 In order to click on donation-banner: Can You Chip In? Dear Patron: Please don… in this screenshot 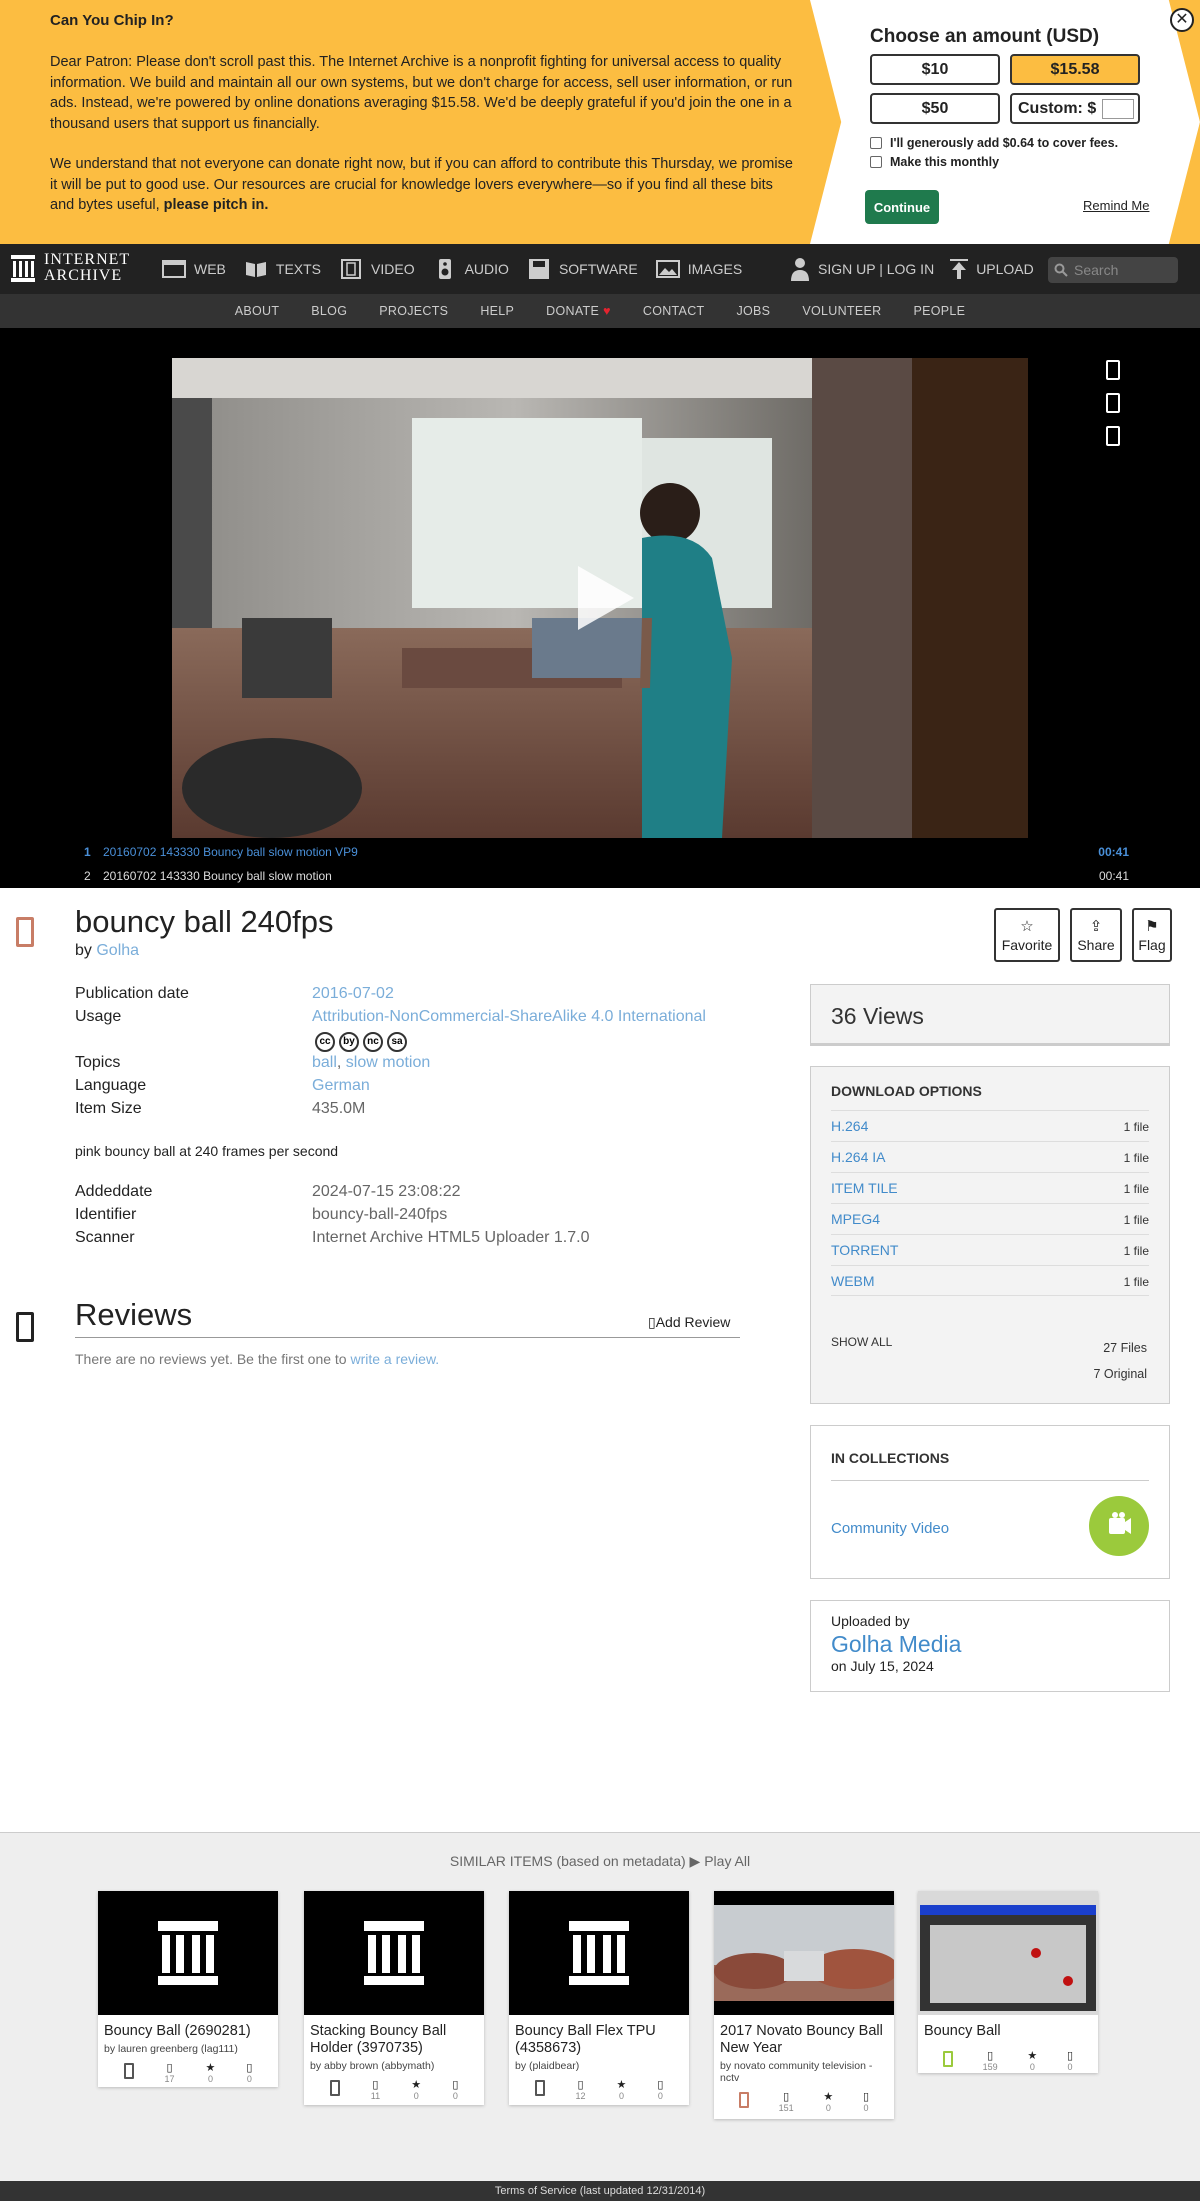, I will do `click(600, 122)`.